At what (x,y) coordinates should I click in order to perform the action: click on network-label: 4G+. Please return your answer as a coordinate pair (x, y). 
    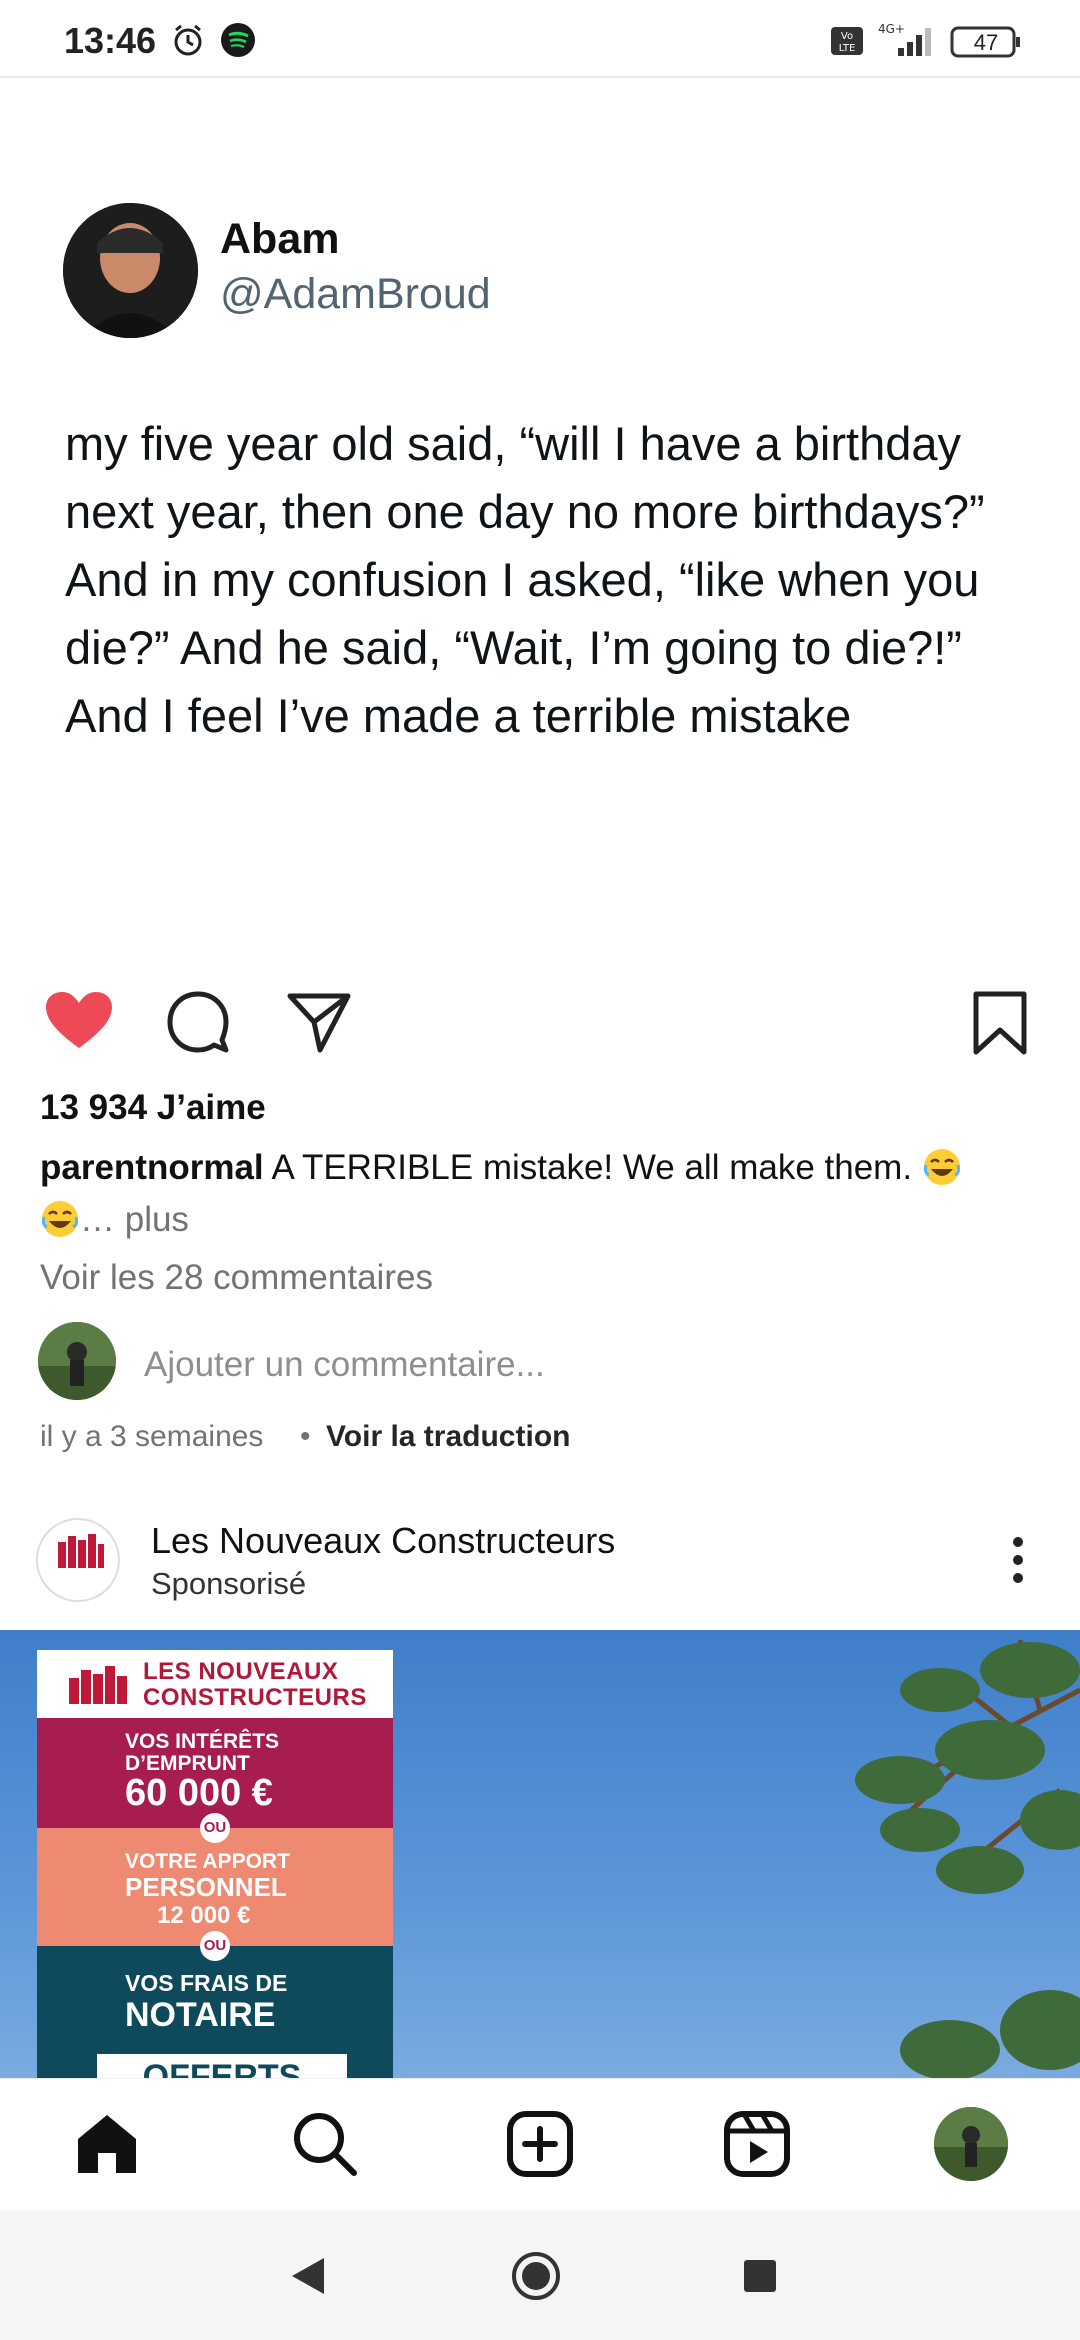
    Looking at the image, I should click on (891, 29).